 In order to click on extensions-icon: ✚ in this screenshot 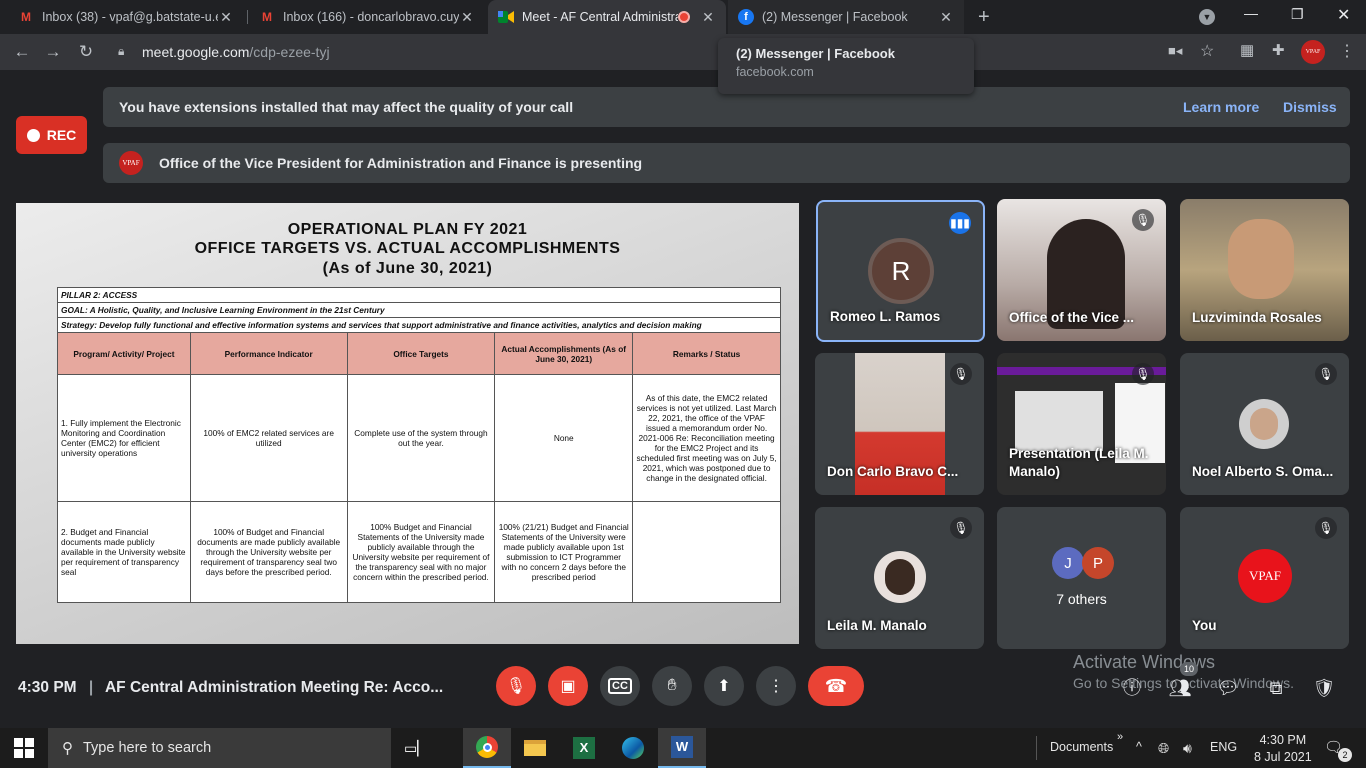, I will do `click(1278, 50)`.